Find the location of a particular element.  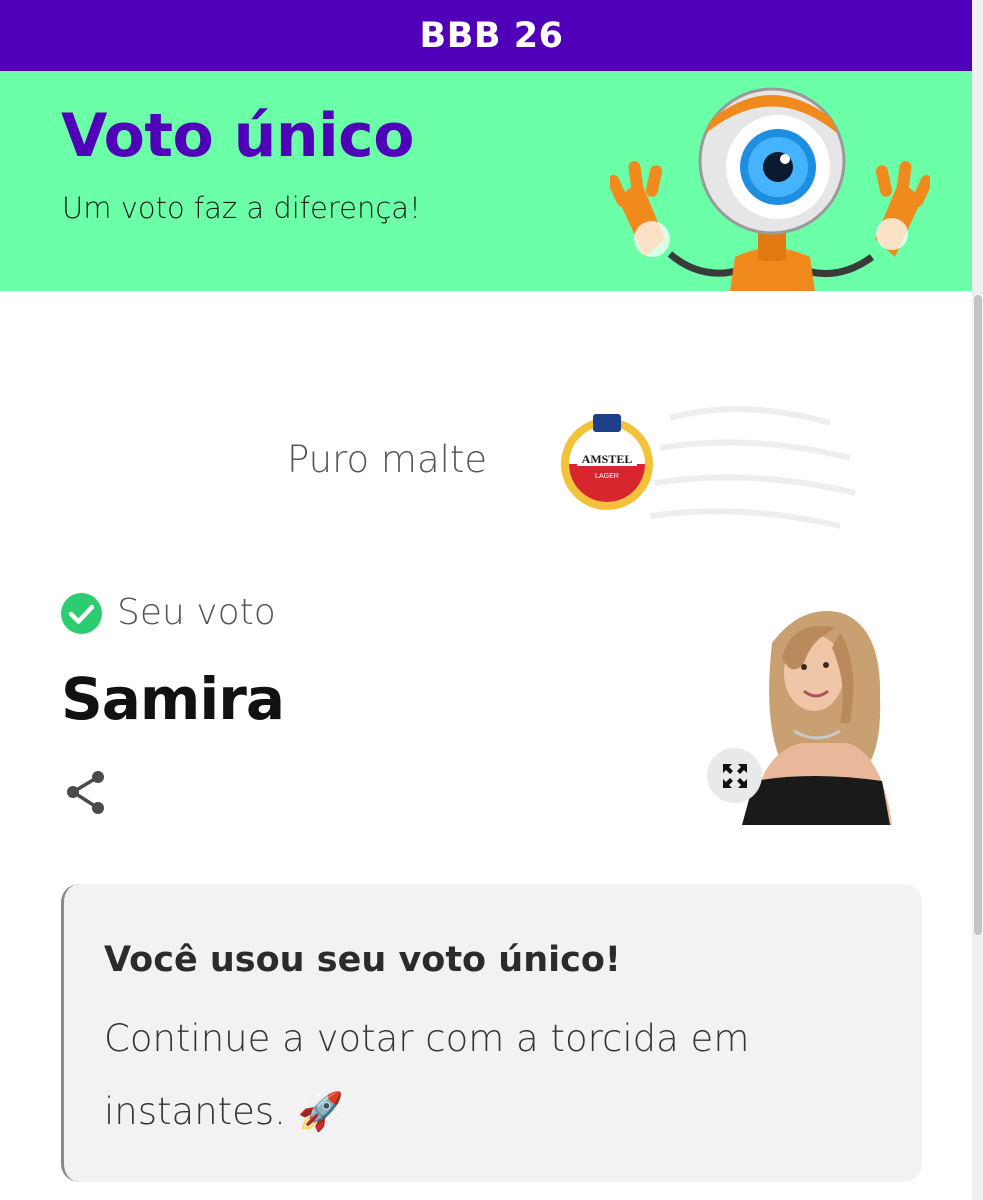

expand-photo-button is located at coordinates (734, 775).